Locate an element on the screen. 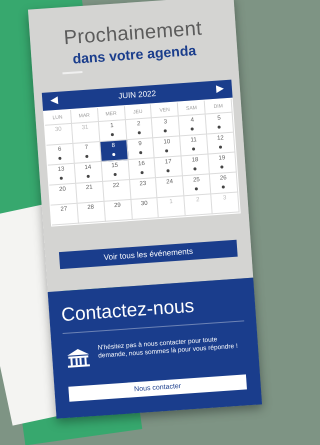 The image size is (320, 445). calendar-day-number: 16 is located at coordinates (141, 164).